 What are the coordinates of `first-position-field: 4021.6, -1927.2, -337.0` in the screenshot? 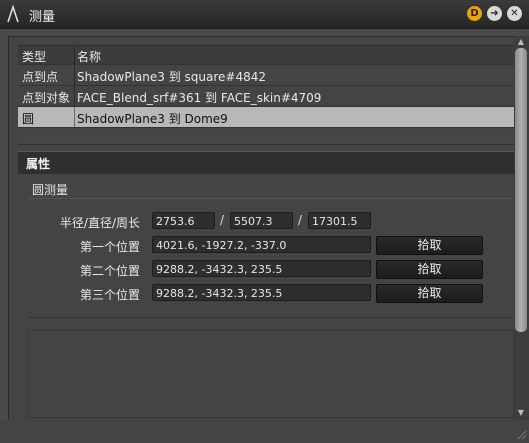 It's located at (261, 244).